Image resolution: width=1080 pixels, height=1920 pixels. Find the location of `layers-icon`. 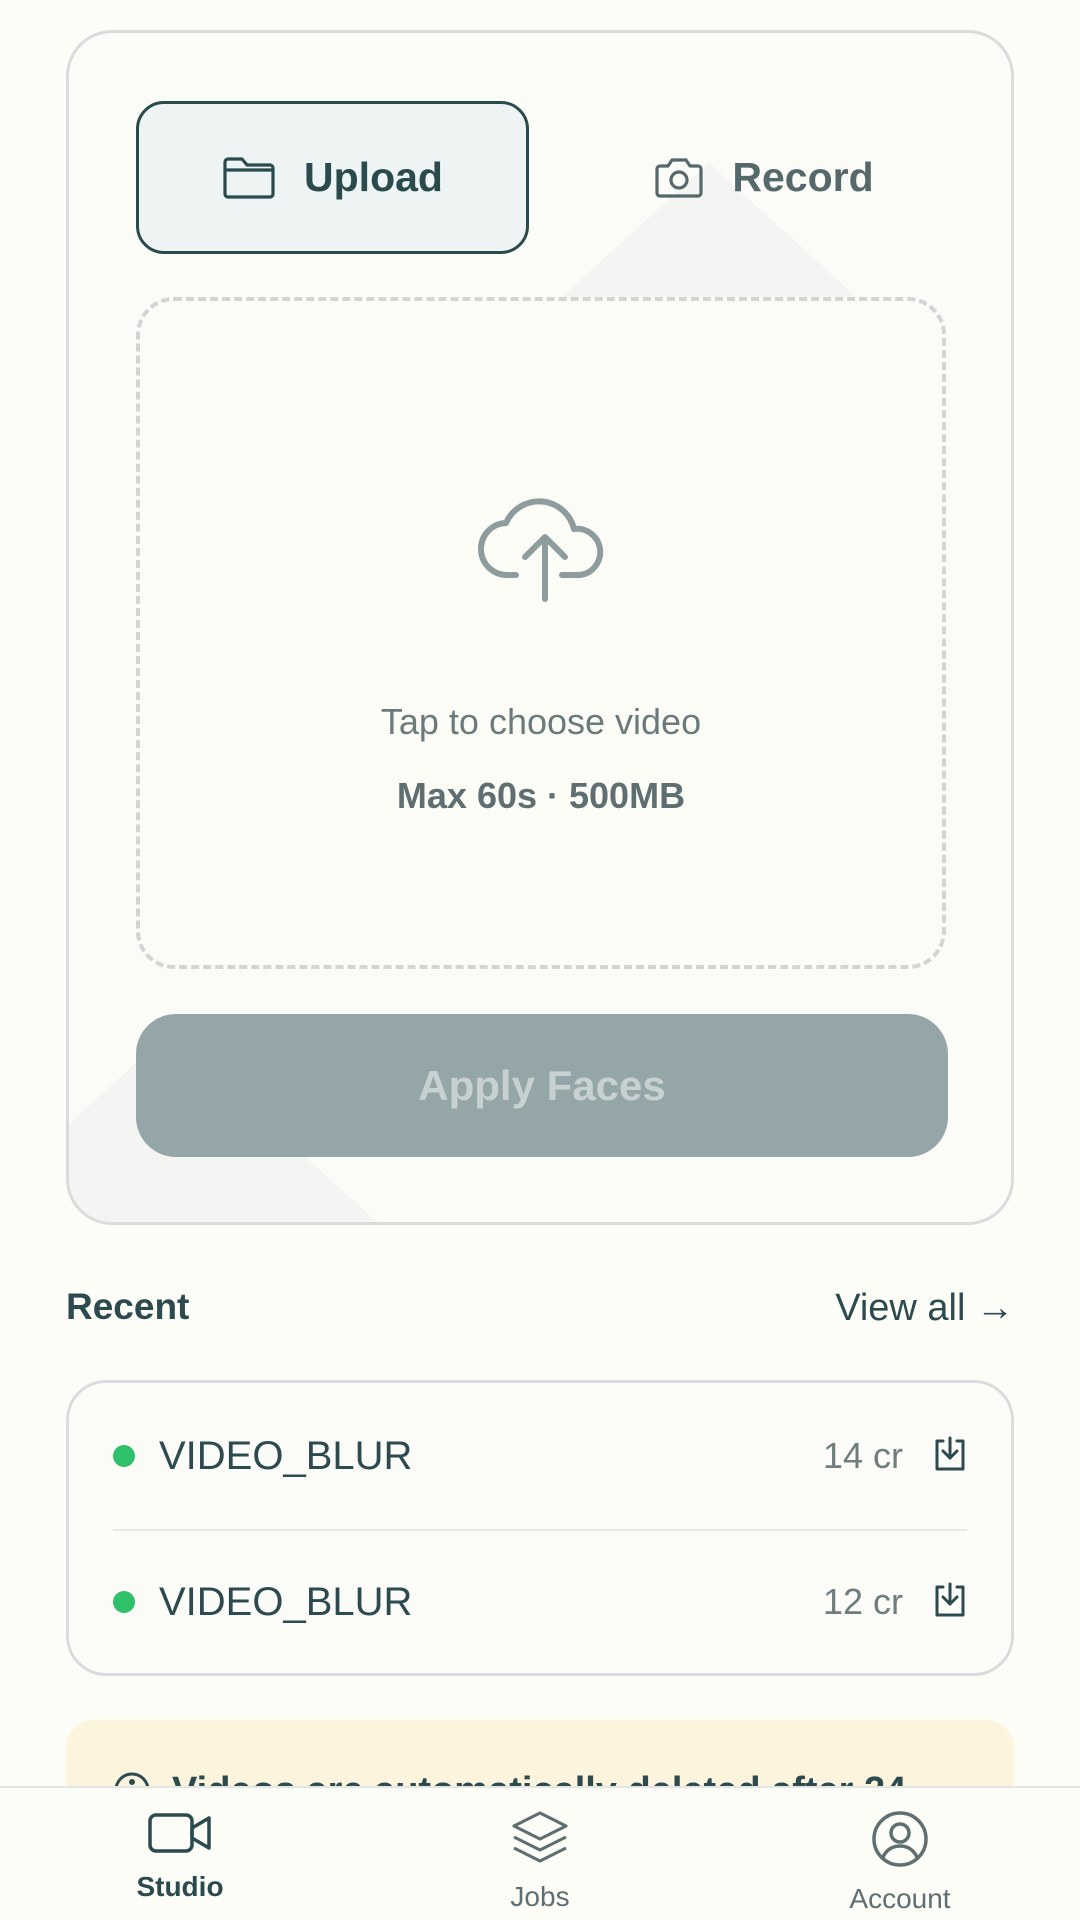

layers-icon is located at coordinates (540, 1829).